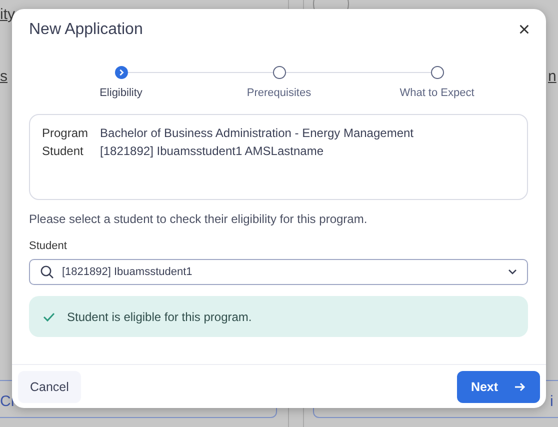  I want to click on stepper-step: What to Expect, so click(437, 82).